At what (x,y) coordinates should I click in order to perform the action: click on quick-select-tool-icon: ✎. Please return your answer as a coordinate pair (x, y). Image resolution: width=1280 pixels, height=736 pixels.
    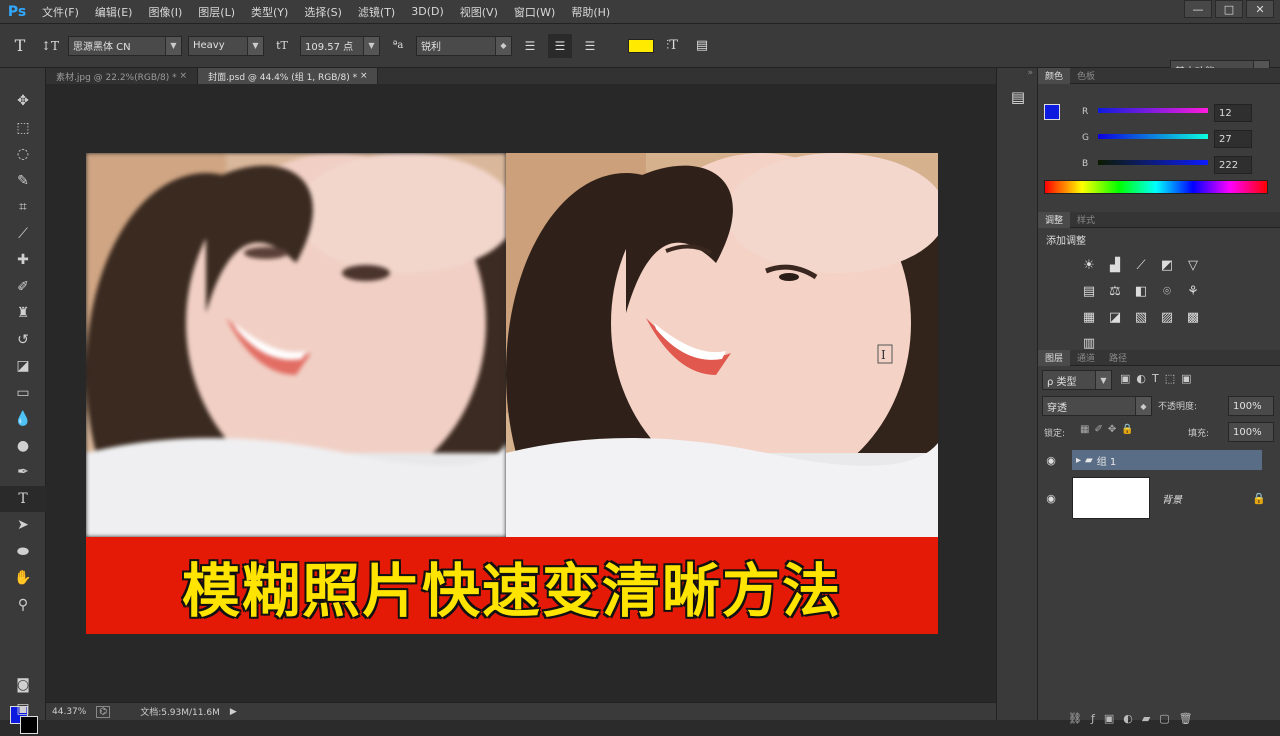
    Looking at the image, I should click on (23, 181).